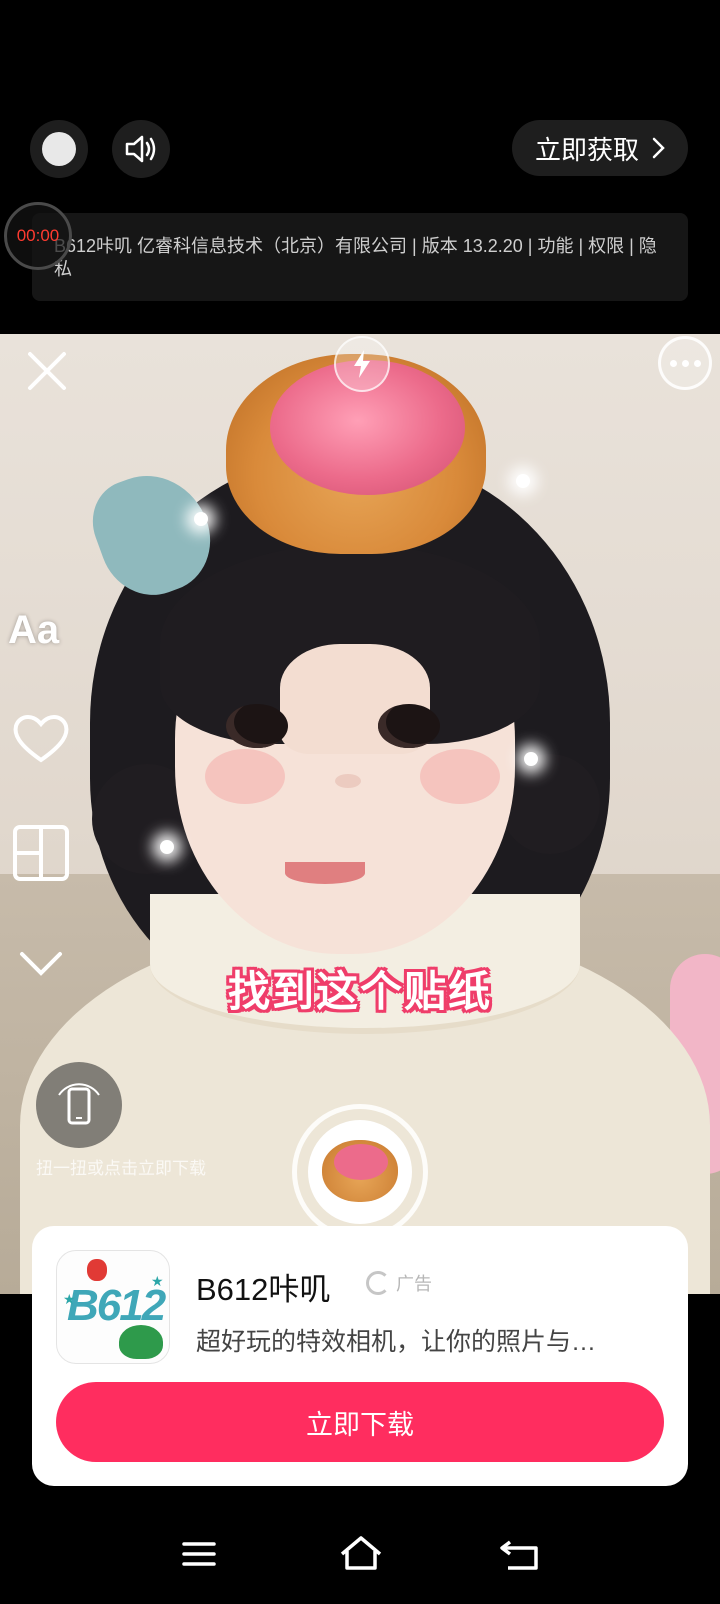  I want to click on video-mouth, so click(325, 873).